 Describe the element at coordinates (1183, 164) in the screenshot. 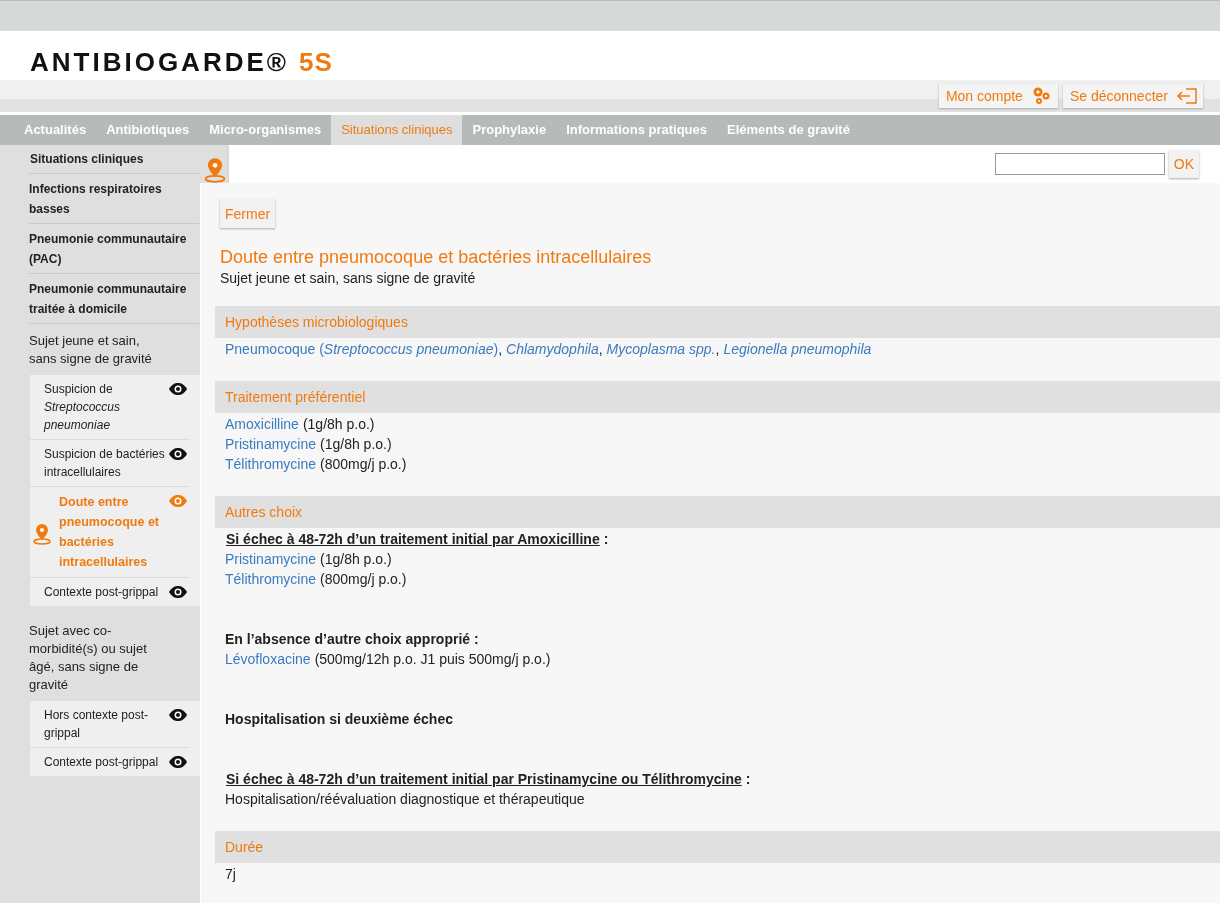

I see `search-button: OK` at that location.